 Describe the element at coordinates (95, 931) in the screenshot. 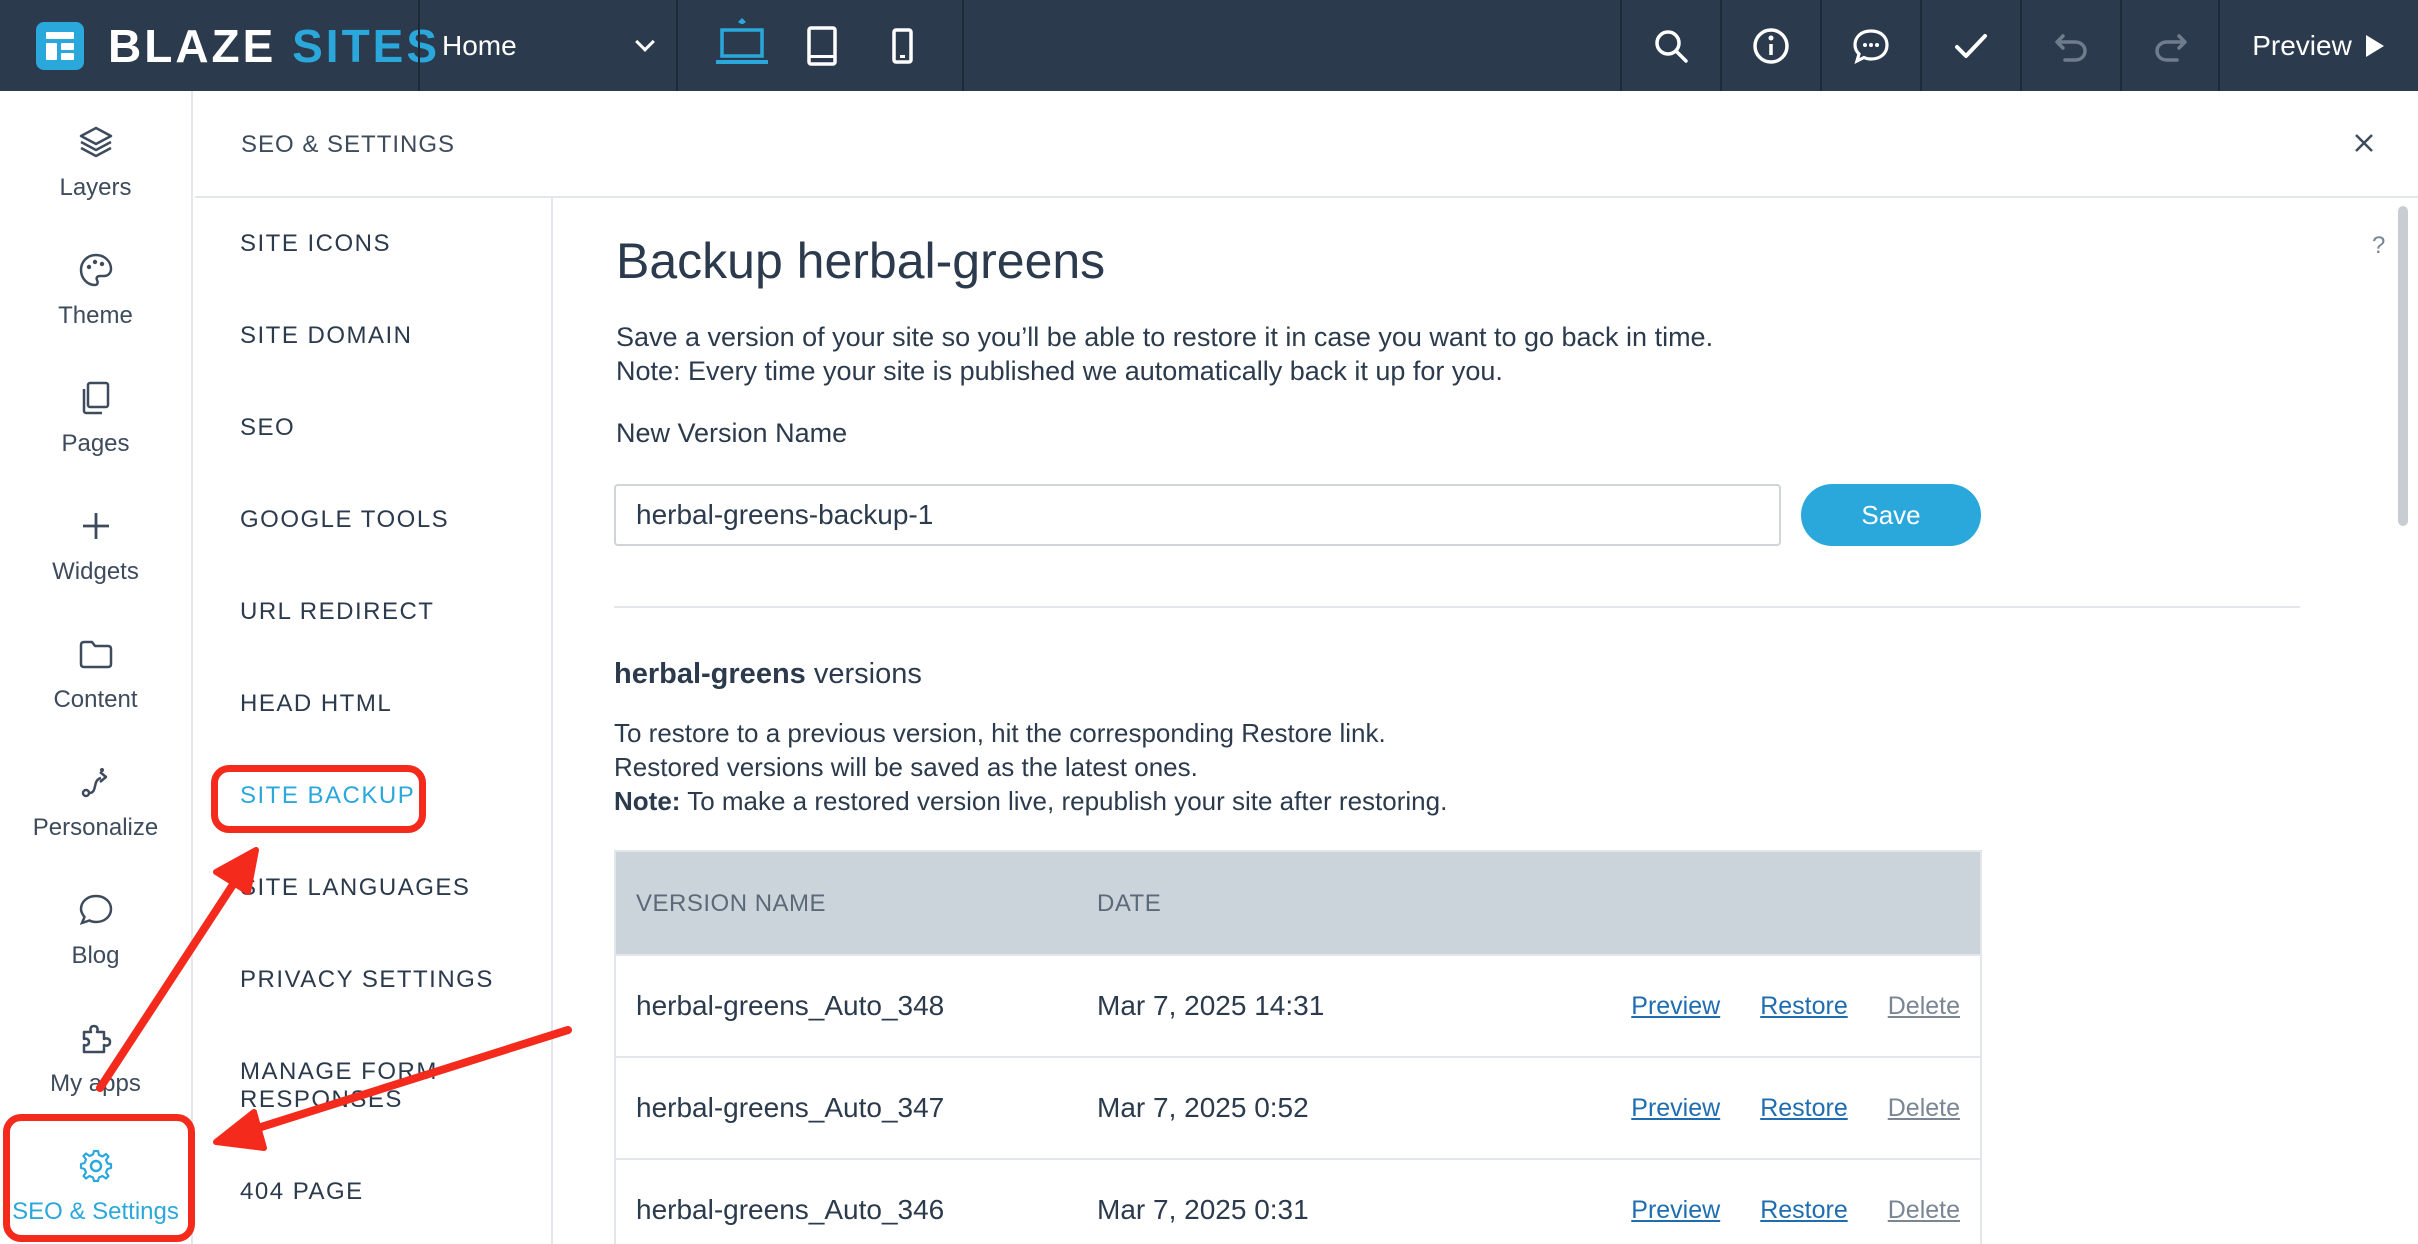

I see `rail-item-blog: Blog` at that location.